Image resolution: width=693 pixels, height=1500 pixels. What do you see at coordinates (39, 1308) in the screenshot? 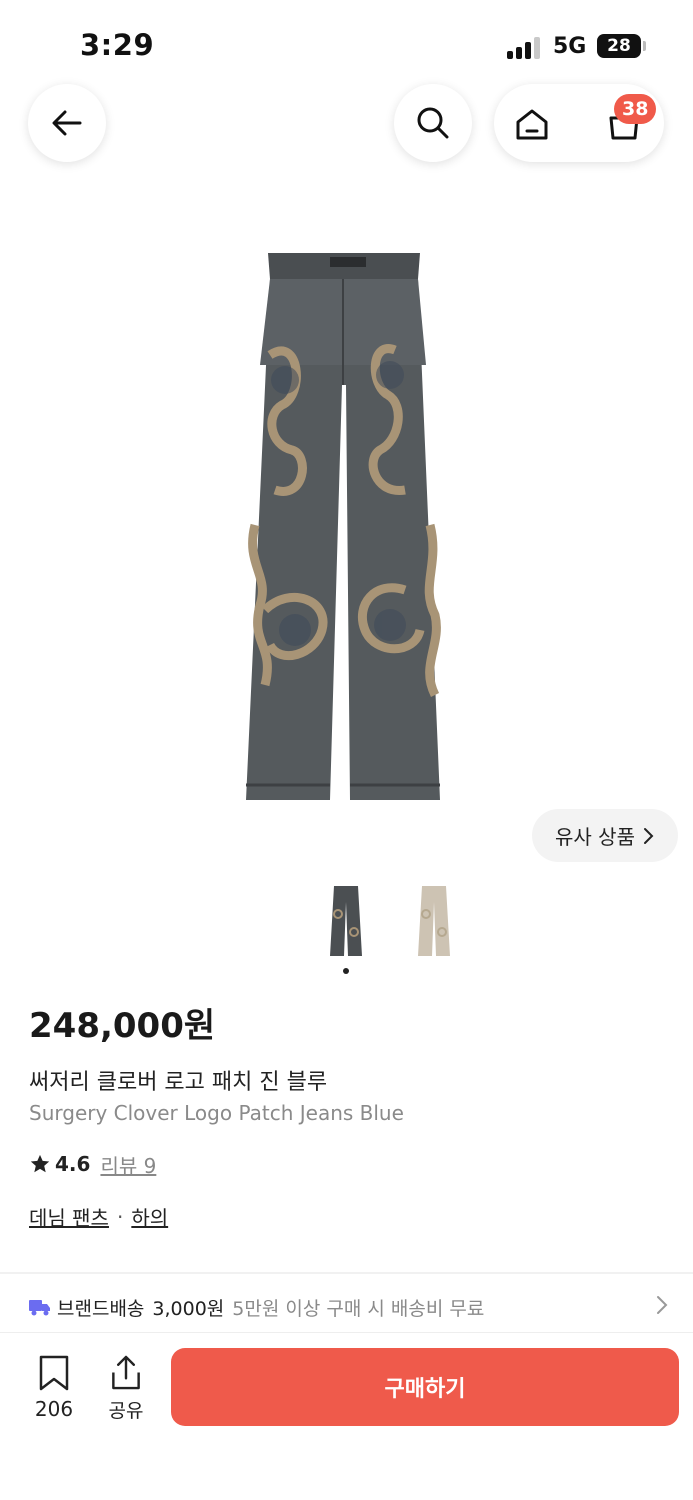
I see `truck-icon` at bounding box center [39, 1308].